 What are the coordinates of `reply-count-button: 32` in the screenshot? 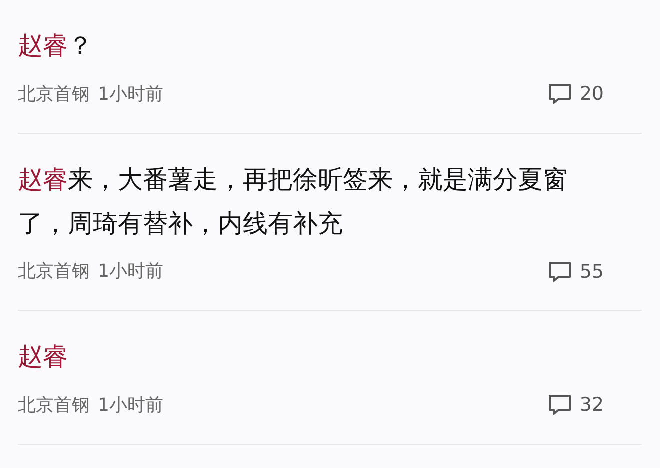 It's located at (576, 405).